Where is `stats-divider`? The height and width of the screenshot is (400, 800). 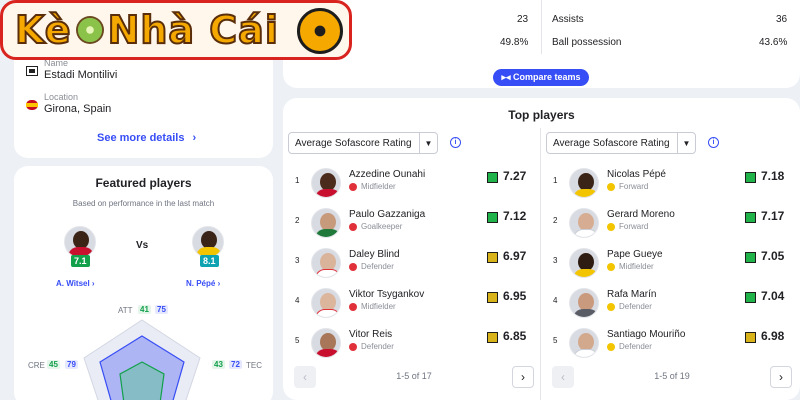 stats-divider is located at coordinates (541, 27).